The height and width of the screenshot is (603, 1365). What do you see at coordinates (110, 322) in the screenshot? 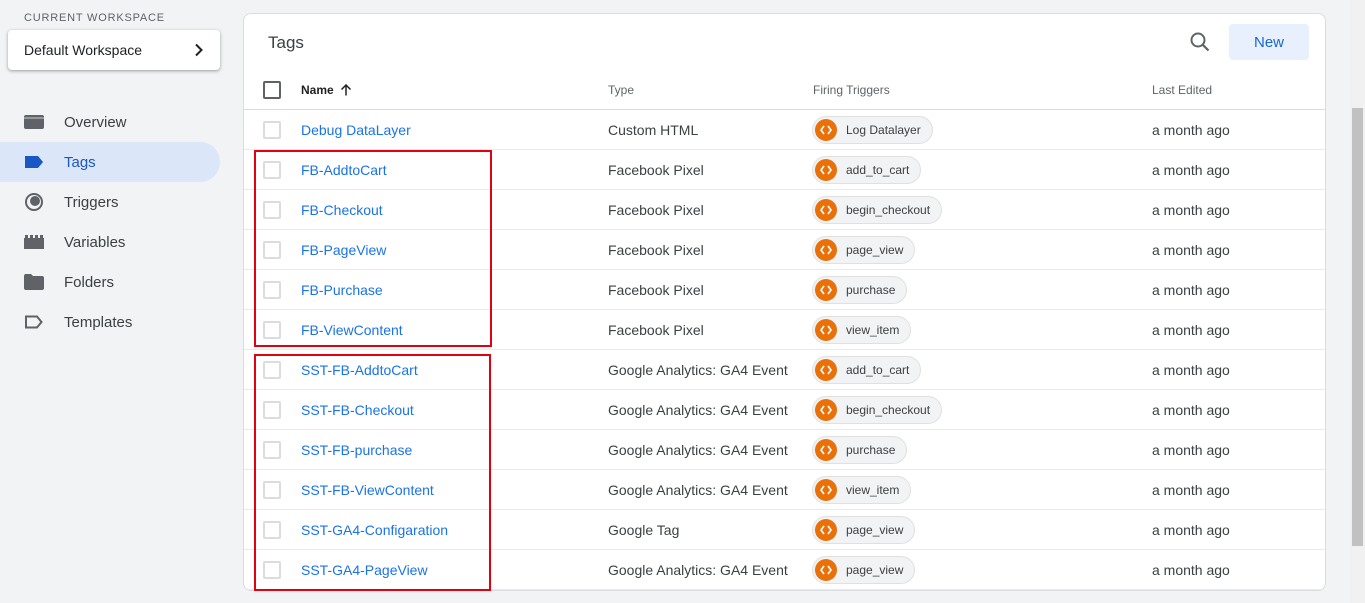
I see `sidebar-item-templates: Templates` at bounding box center [110, 322].